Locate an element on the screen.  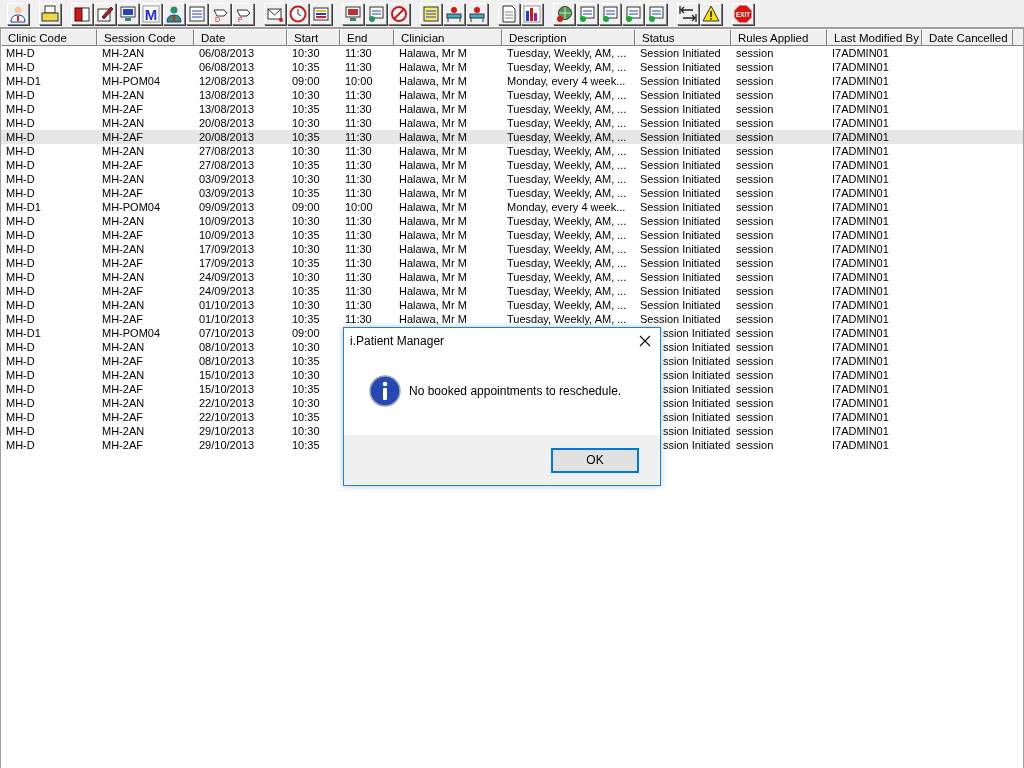
book-icon is located at coordinates (82, 13).